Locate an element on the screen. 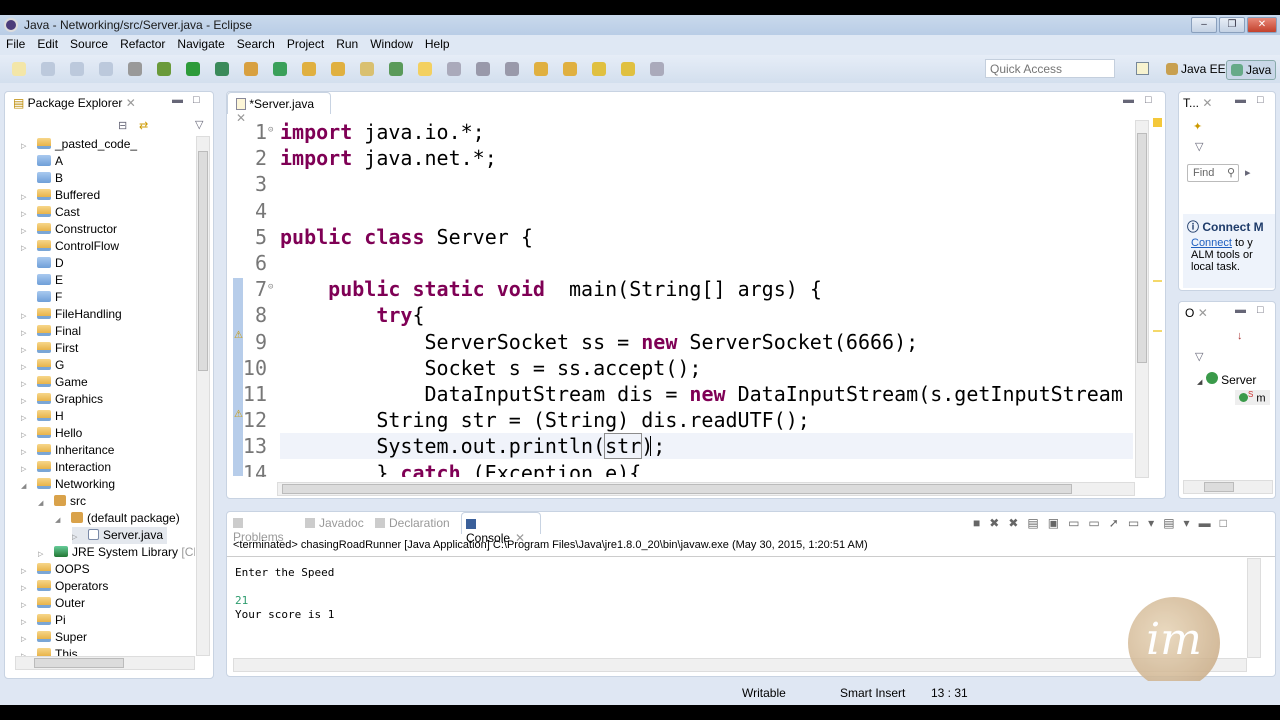 The width and height of the screenshot is (1280, 720). forward-icon is located at coordinates (657, 69).